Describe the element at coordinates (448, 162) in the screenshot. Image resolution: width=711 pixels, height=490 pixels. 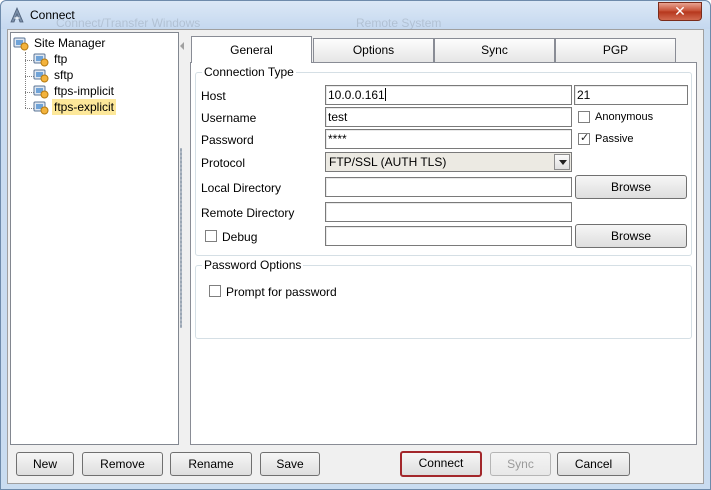
I see `protocol-select: FTP/SSL (AUTH TLS)` at that location.